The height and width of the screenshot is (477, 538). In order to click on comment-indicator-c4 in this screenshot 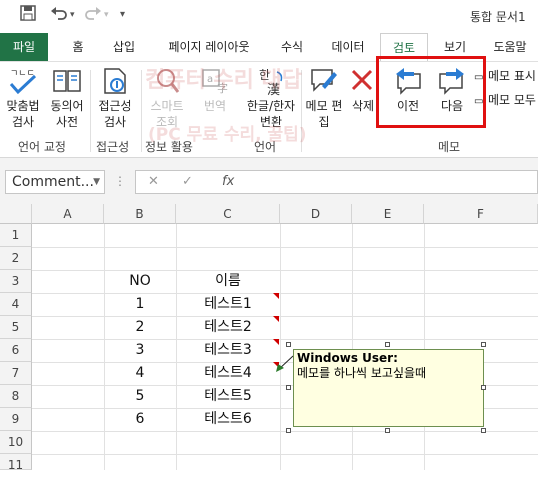, I will do `click(276, 296)`.